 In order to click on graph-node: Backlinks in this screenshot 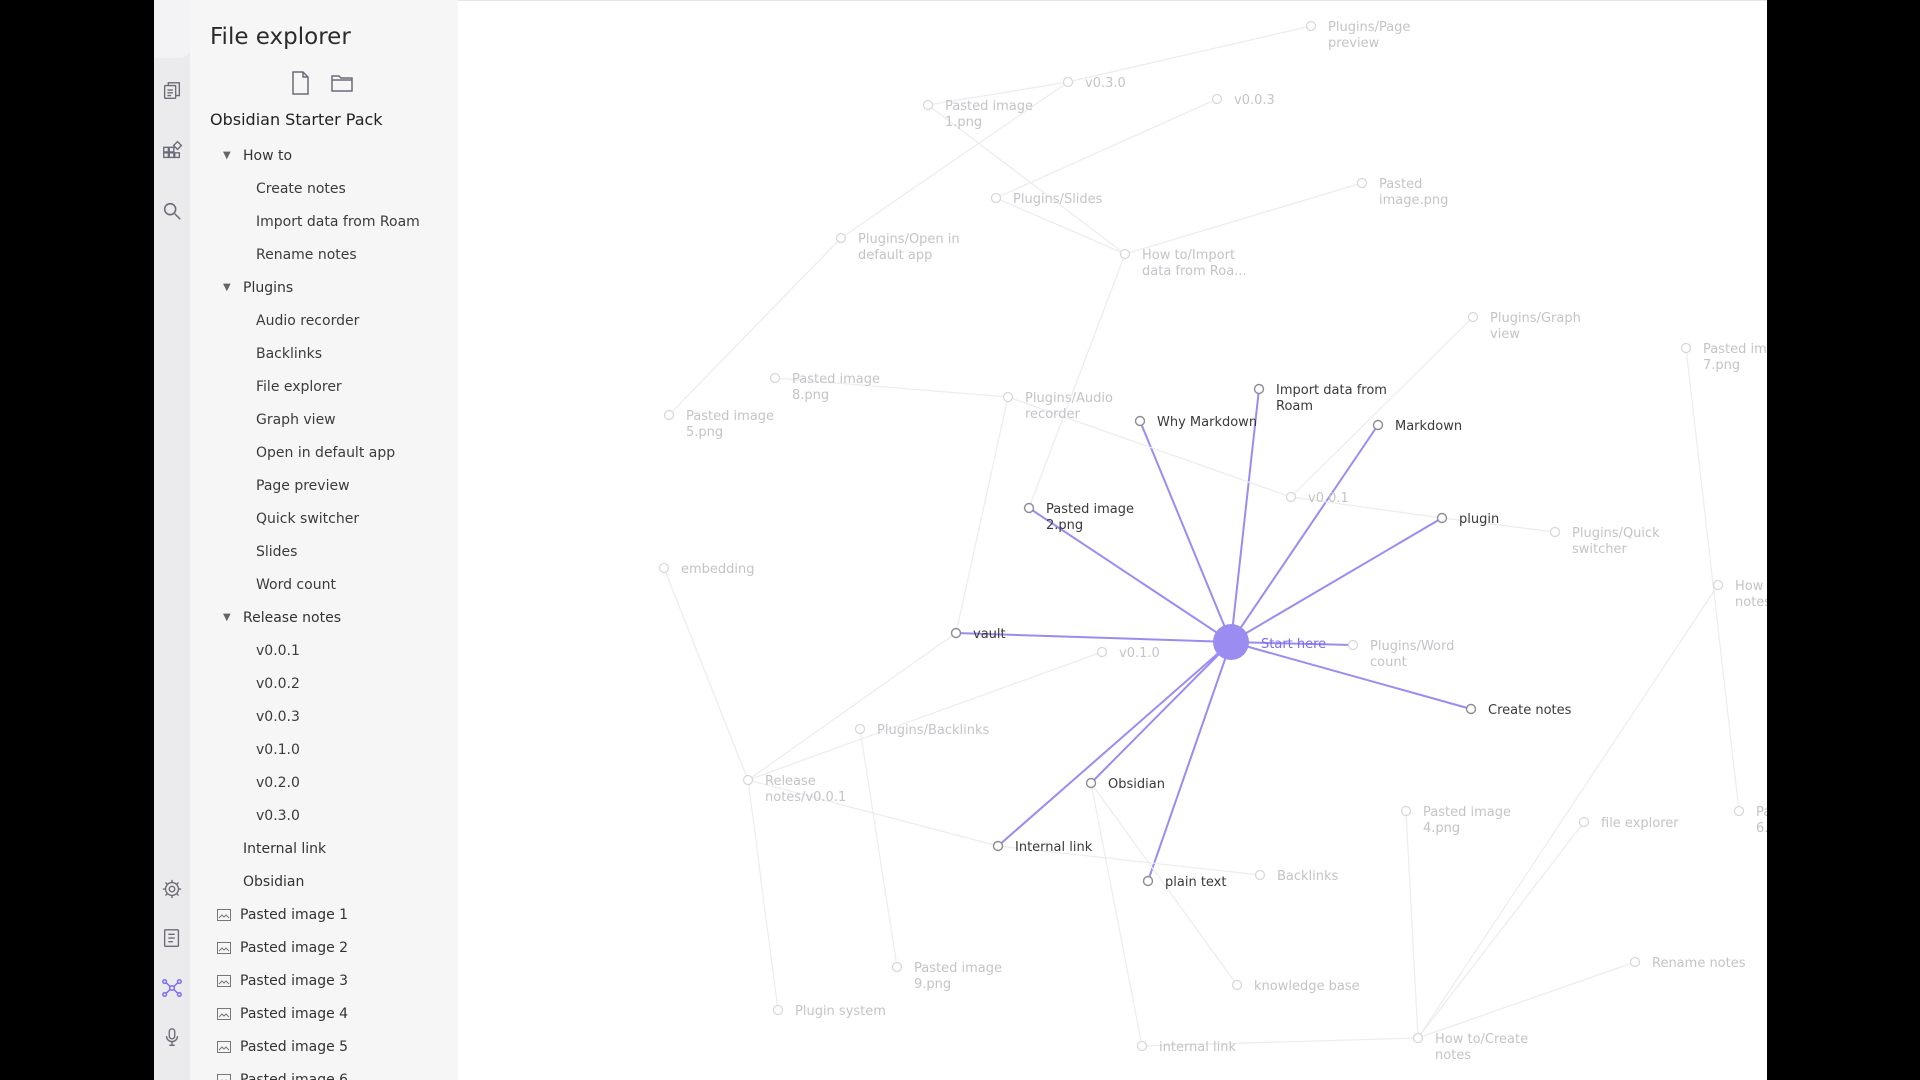, I will do `click(1296, 876)`.